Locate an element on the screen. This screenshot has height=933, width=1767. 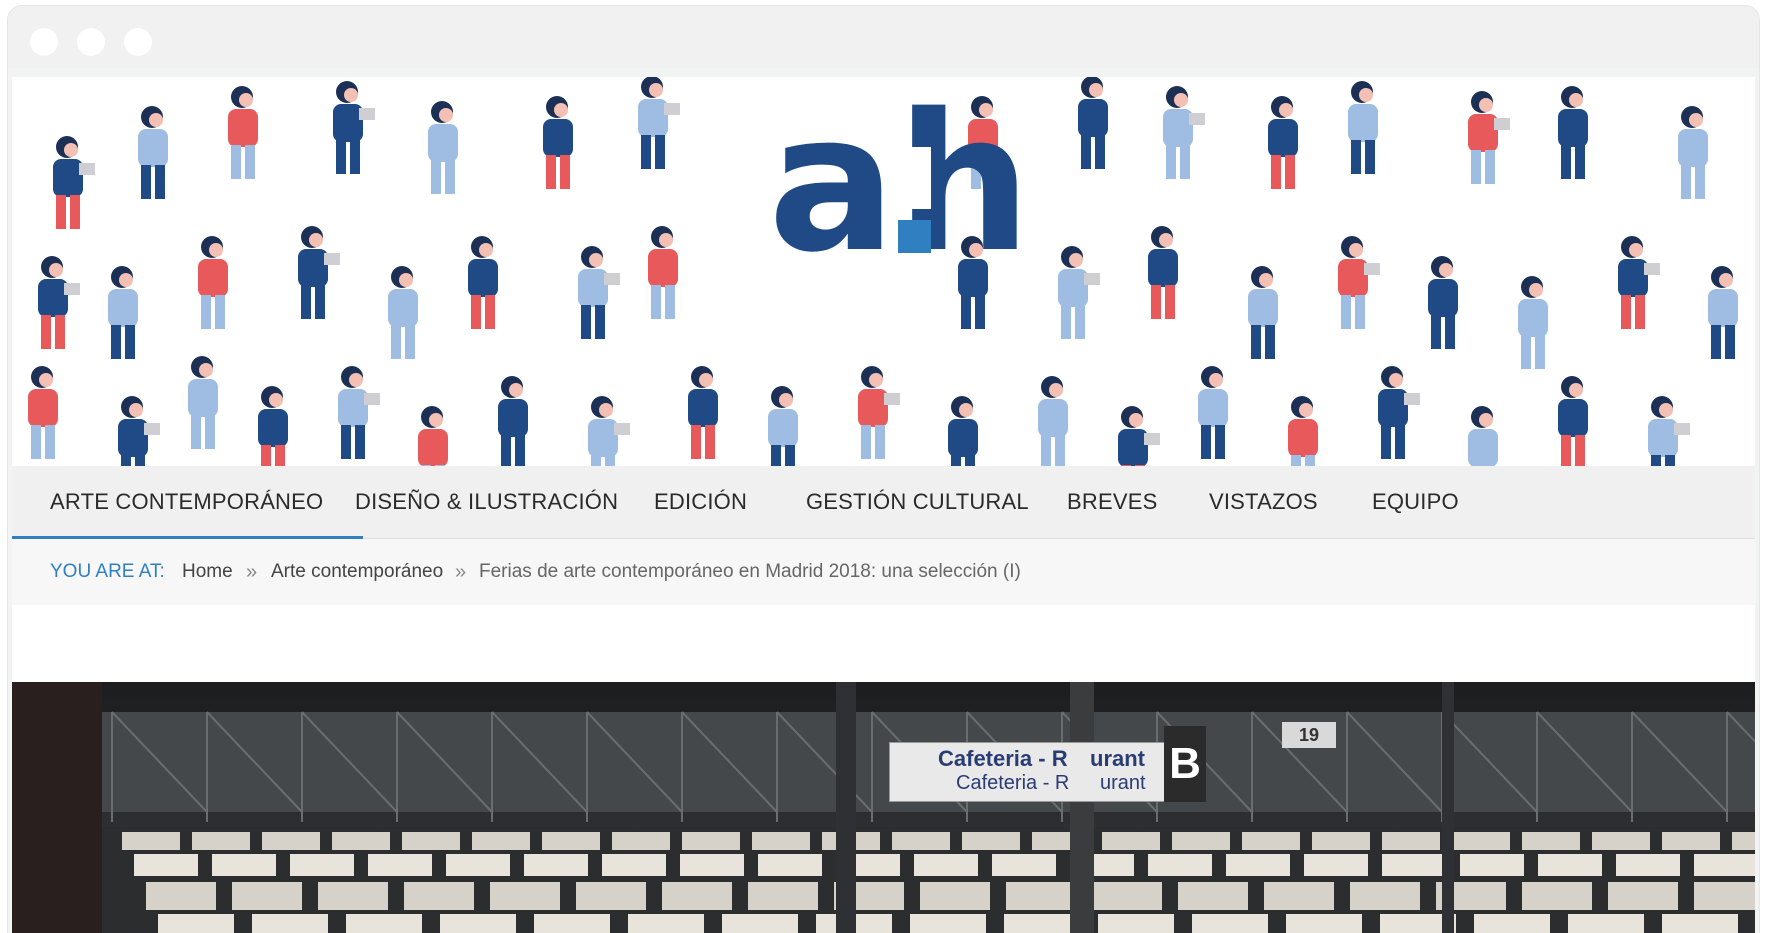
nav-item-edicion: EDICIÓN is located at coordinates (700, 502).